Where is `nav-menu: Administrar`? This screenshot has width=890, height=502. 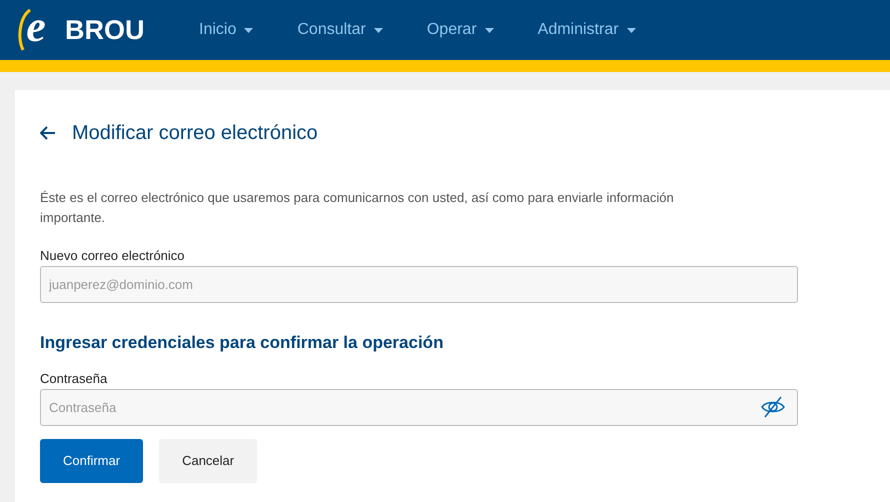
nav-menu: Administrar is located at coordinates (587, 30).